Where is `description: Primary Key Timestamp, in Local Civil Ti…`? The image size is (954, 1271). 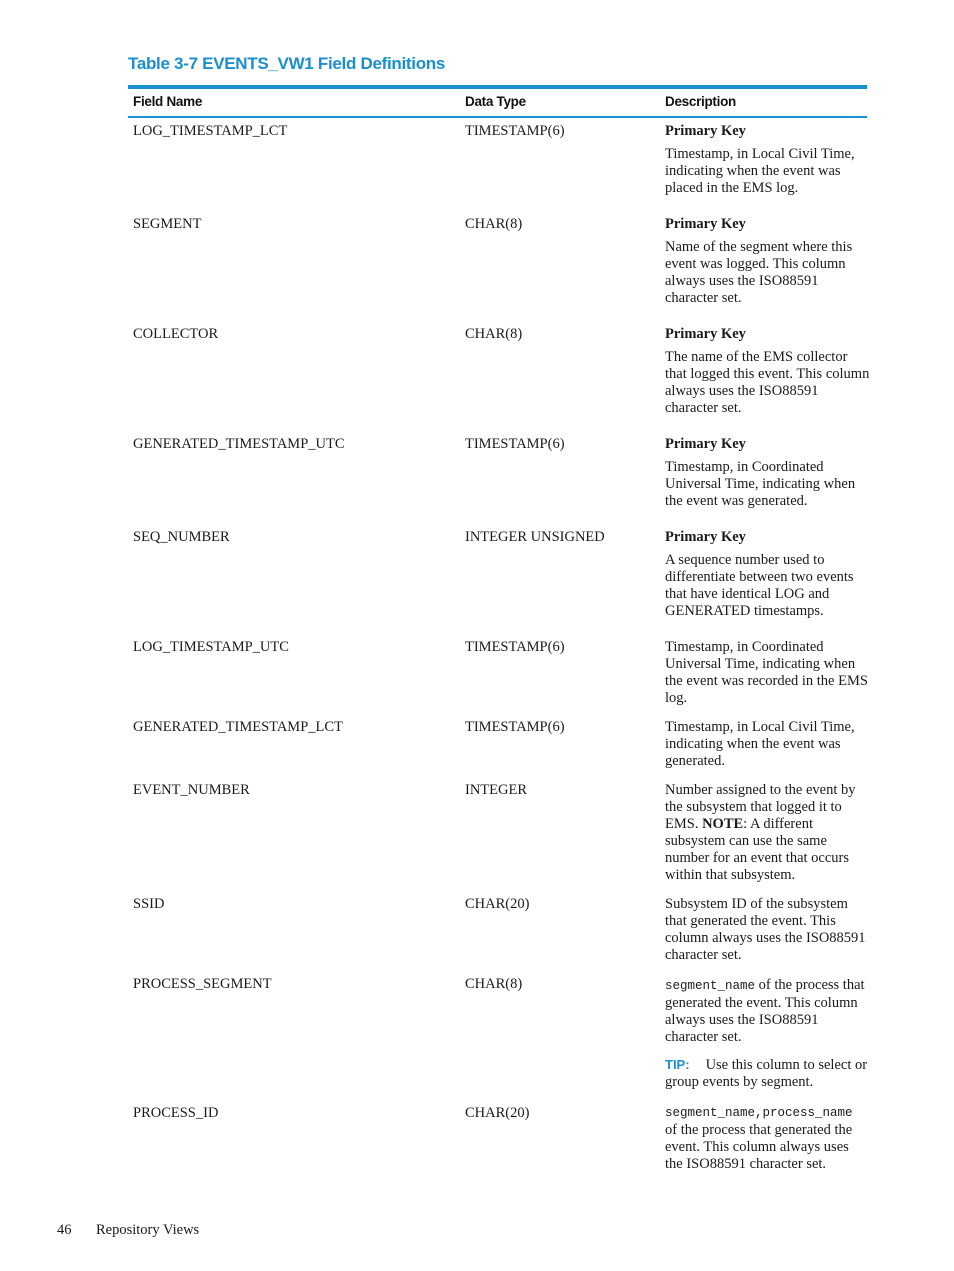 description: Primary Key Timestamp, in Local Civil Ti… is located at coordinates (767, 160).